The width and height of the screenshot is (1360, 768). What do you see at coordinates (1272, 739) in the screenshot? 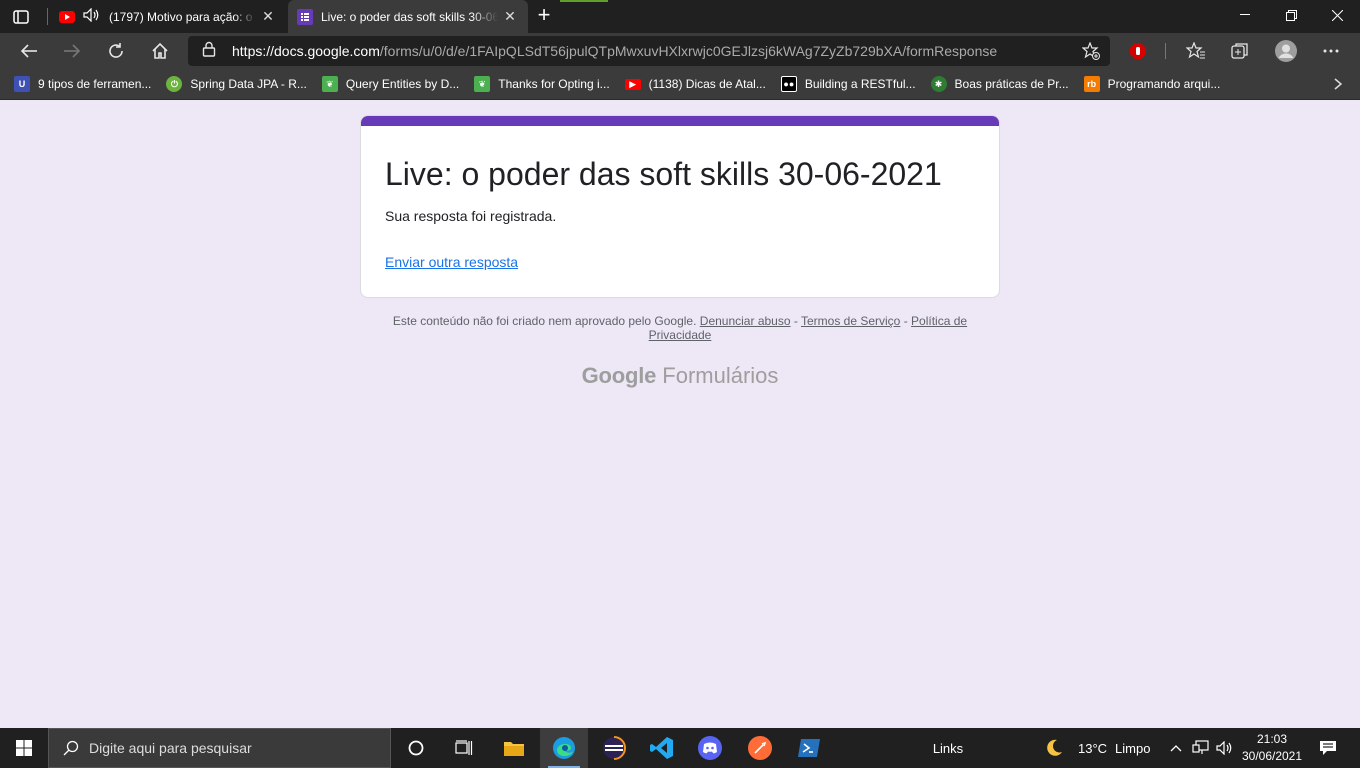
I see `clock-time: 21:03` at bounding box center [1272, 739].